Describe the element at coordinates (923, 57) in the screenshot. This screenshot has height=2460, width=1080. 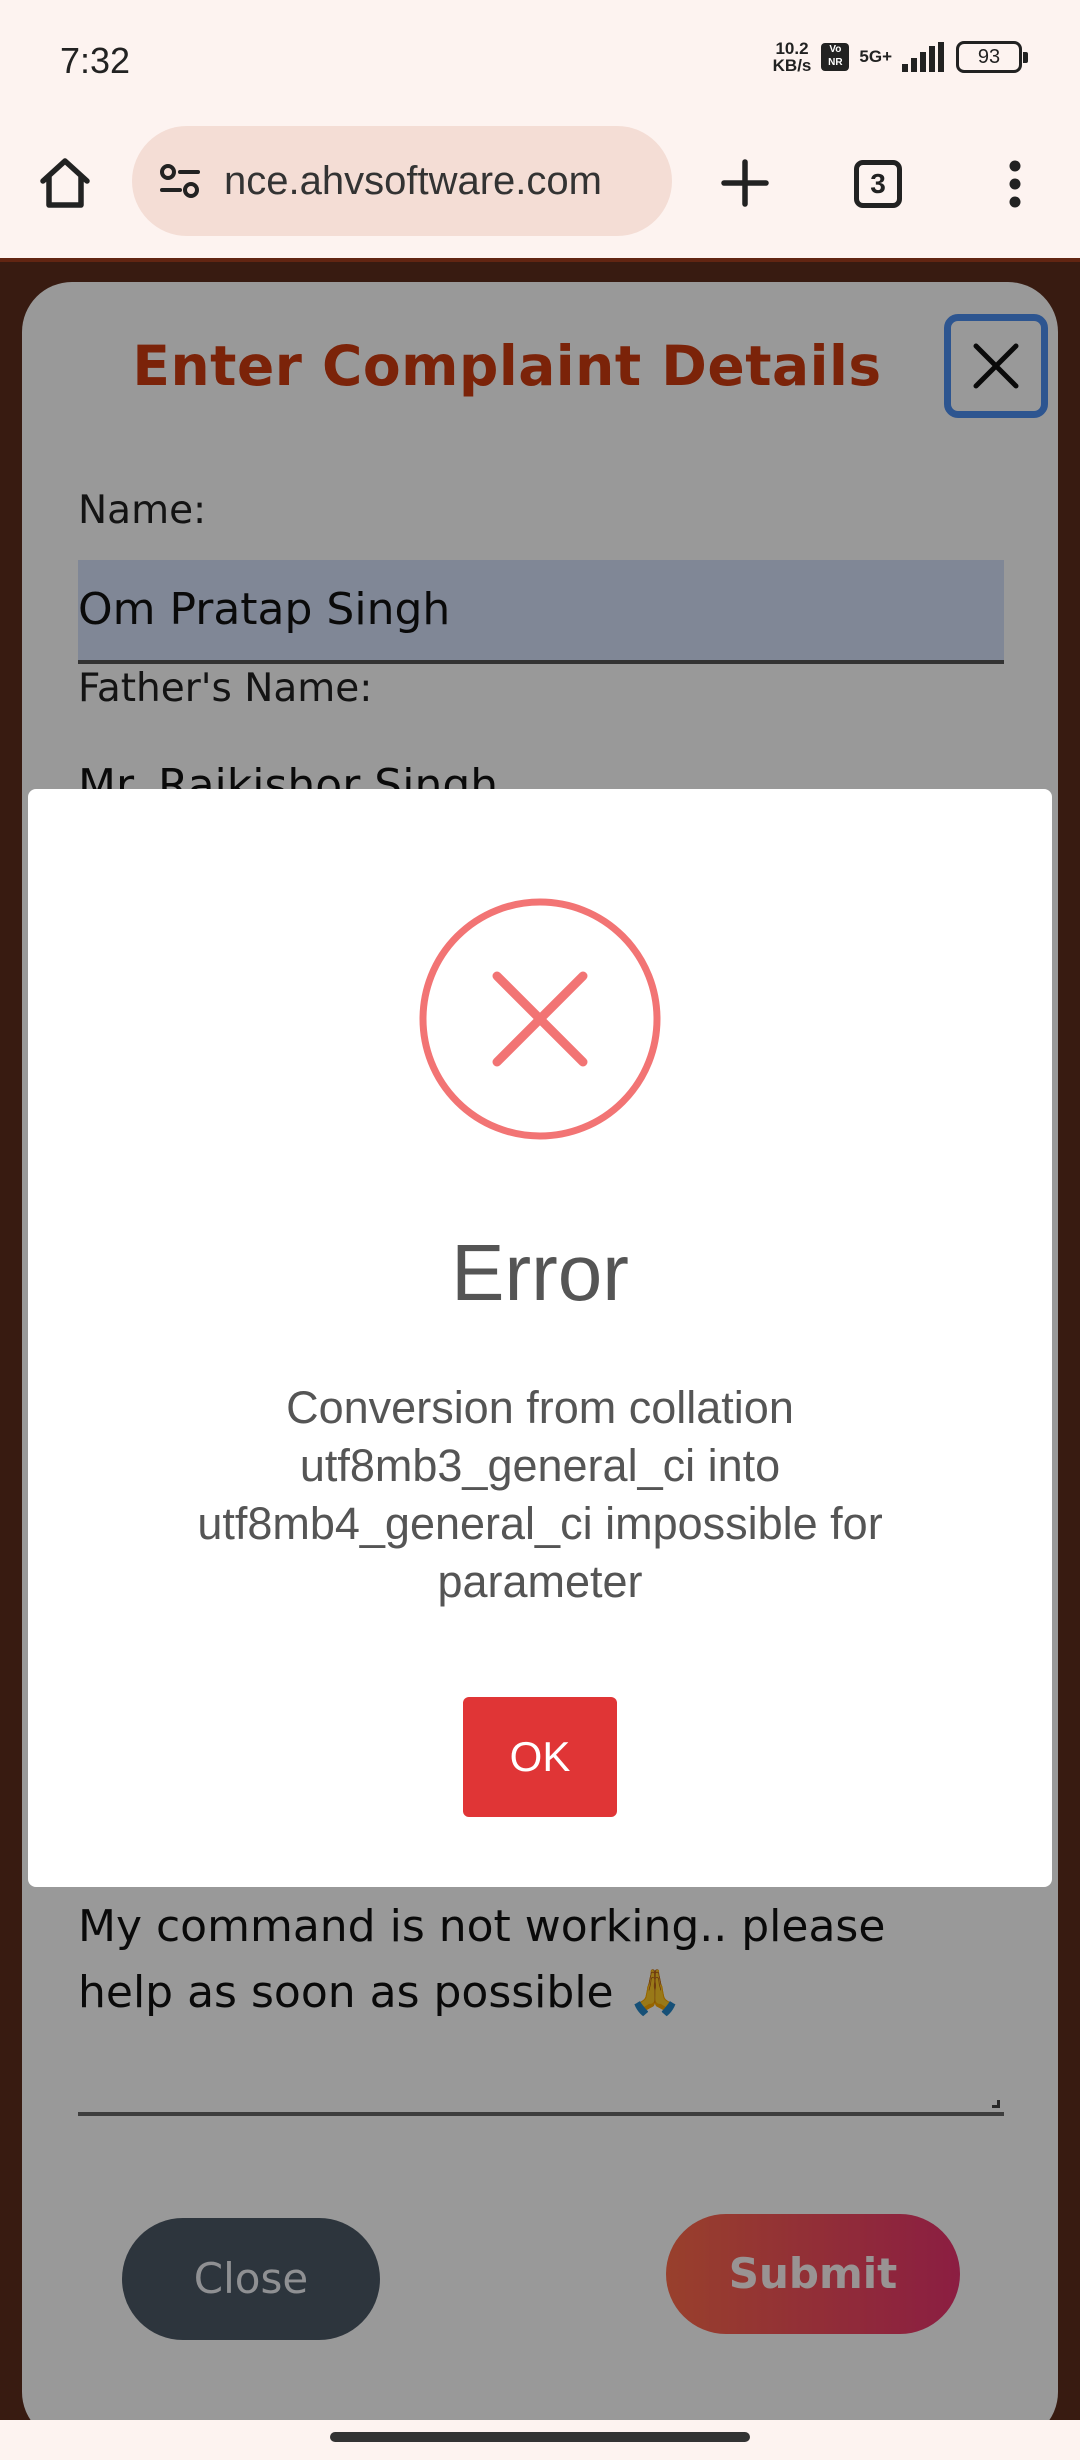
I see `signal-icon` at that location.